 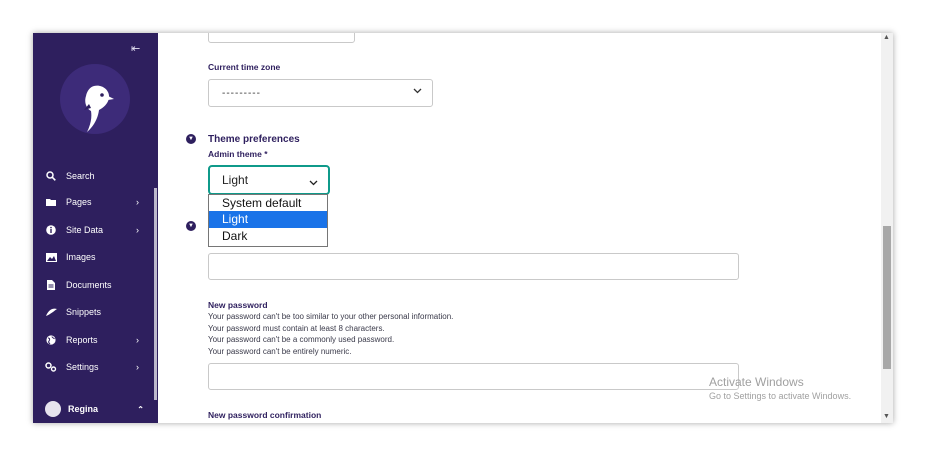 I want to click on watermark-title: Activate Windows, so click(x=756, y=382).